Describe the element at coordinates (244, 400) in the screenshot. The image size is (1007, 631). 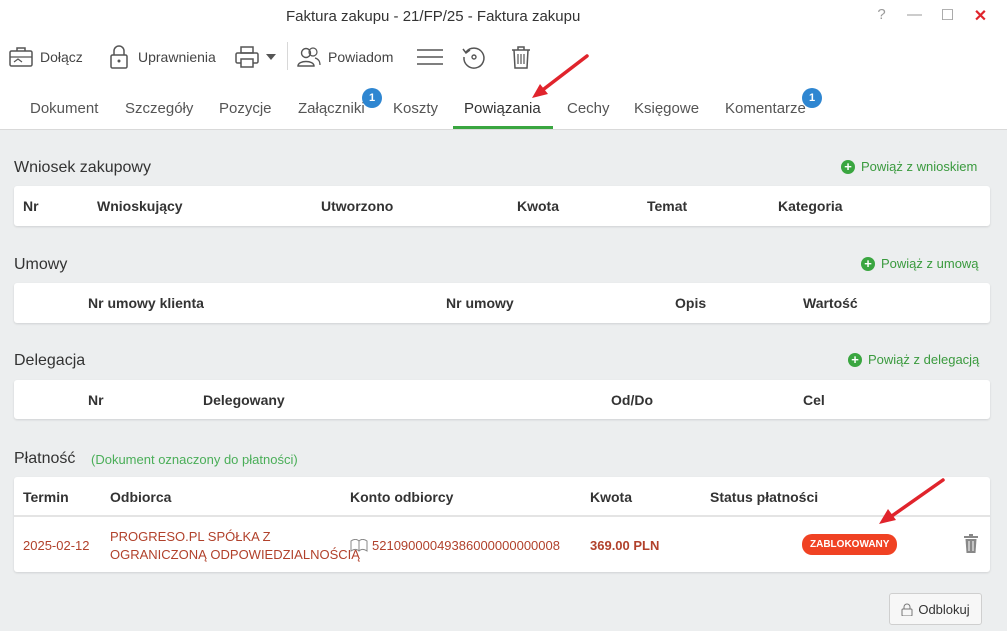
I see `col-delegowany: Delegowany` at that location.